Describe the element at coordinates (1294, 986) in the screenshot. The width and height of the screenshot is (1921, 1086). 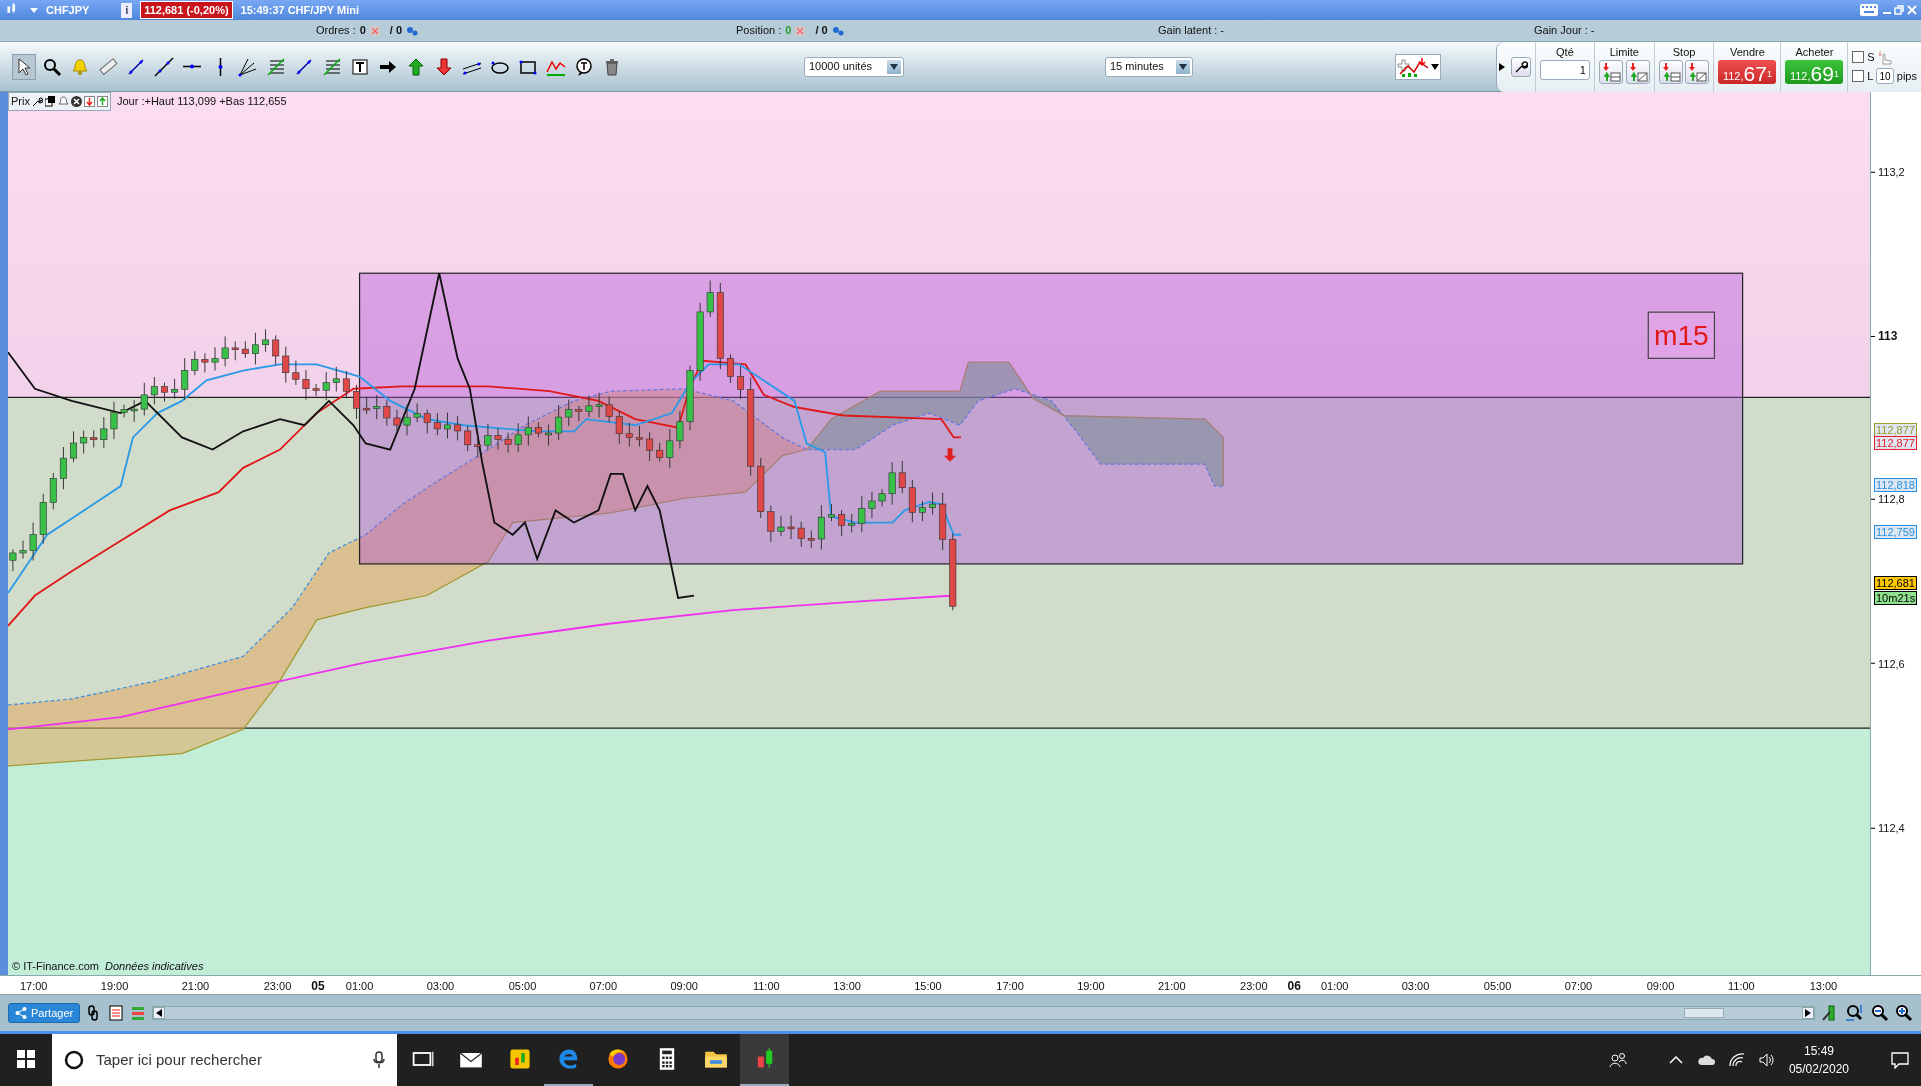
I see `axis-label: 06` at that location.